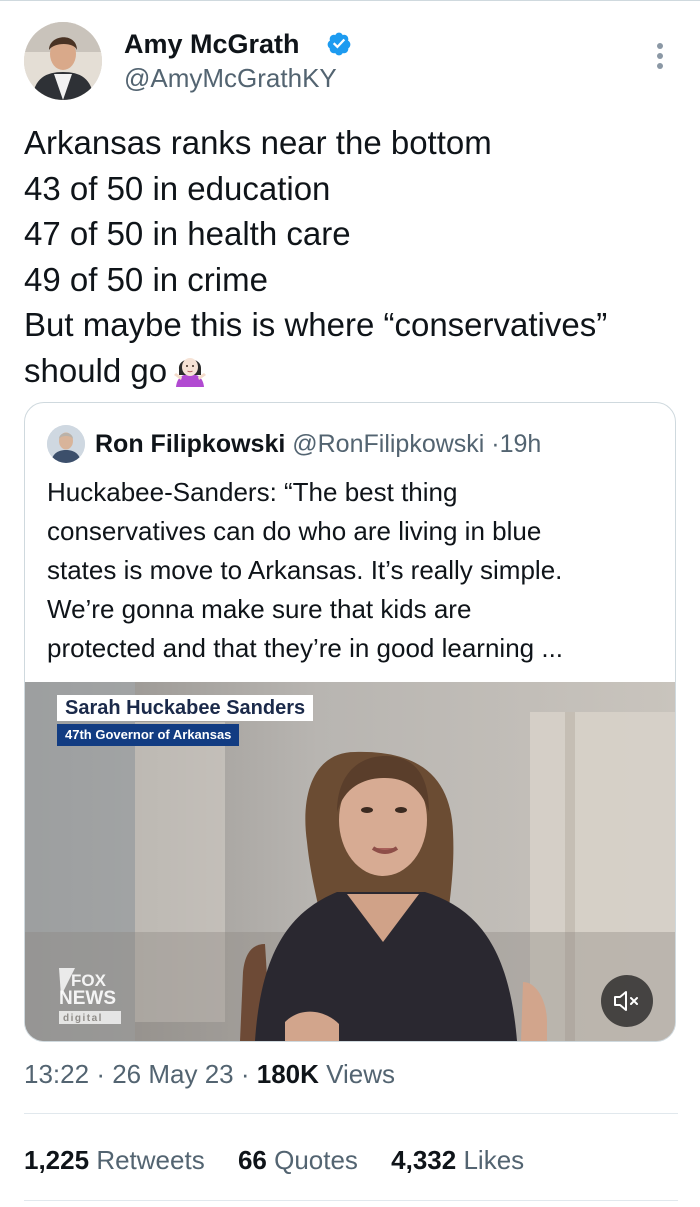  I want to click on retweets-count: 1,225, so click(57, 1160).